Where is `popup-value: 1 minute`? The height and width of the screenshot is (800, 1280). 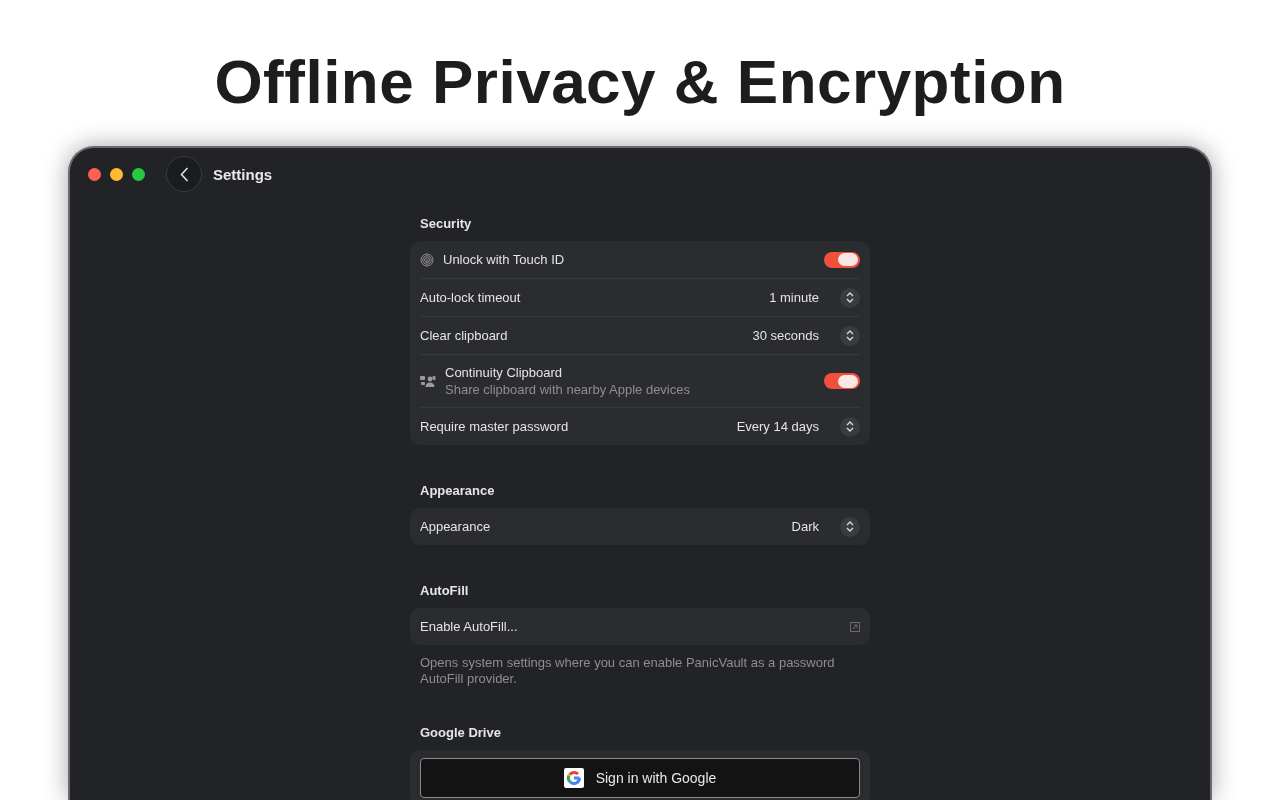 popup-value: 1 minute is located at coordinates (794, 297).